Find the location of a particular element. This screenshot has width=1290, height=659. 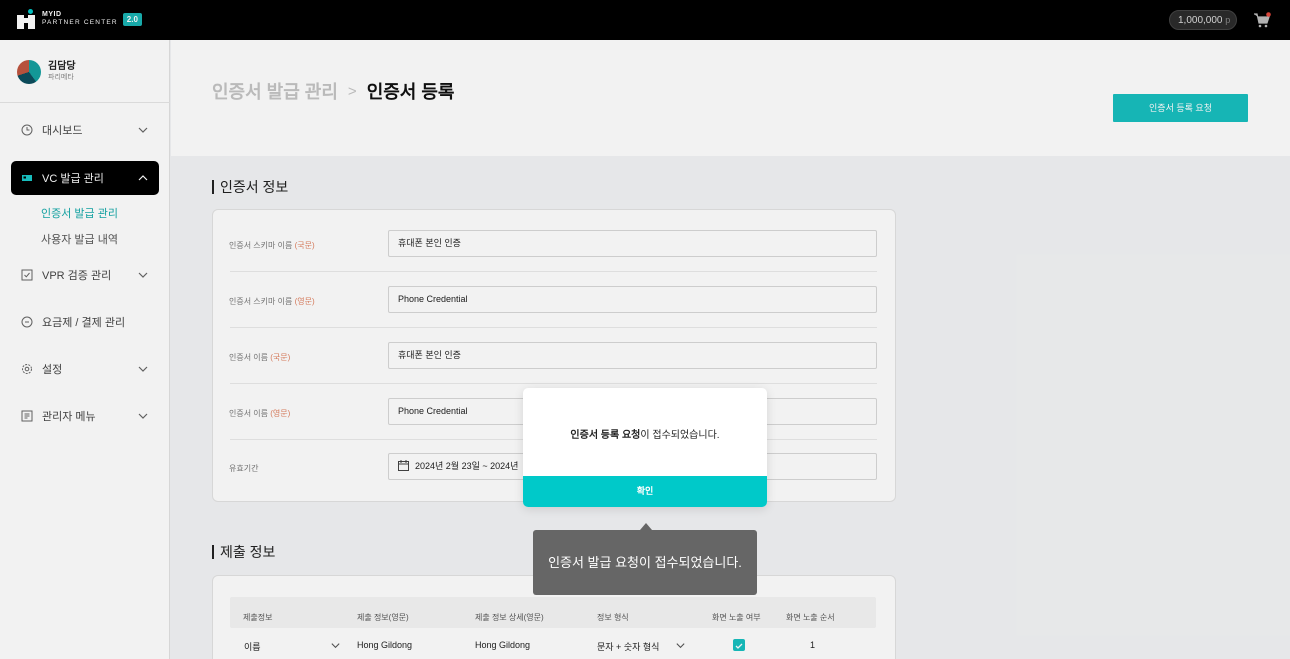

confirm-button: 확인 is located at coordinates (645, 491).